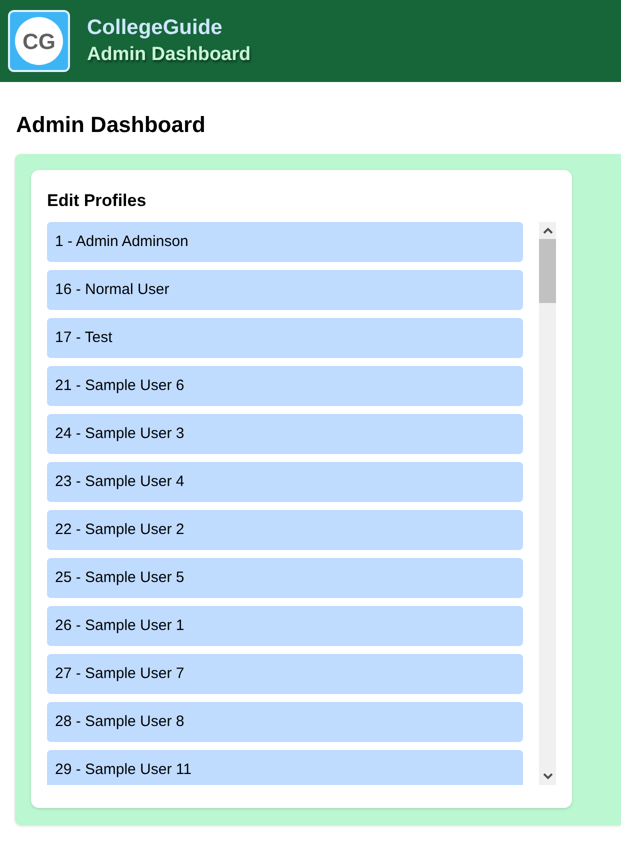 The image size is (621, 850). Describe the element at coordinates (547, 271) in the screenshot. I see `scrollbar-thumb` at that location.